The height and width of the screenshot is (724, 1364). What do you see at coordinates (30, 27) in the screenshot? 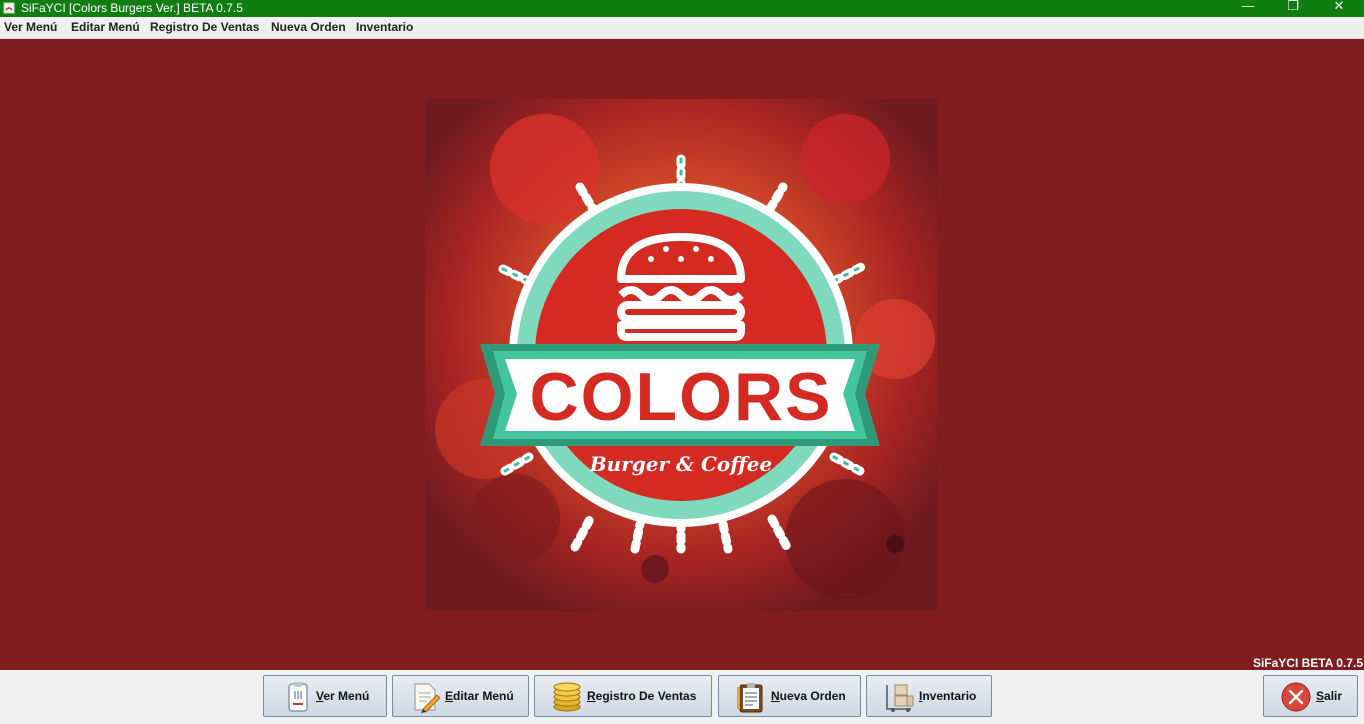
I see `menu-ver-menu: Ver Menú` at bounding box center [30, 27].